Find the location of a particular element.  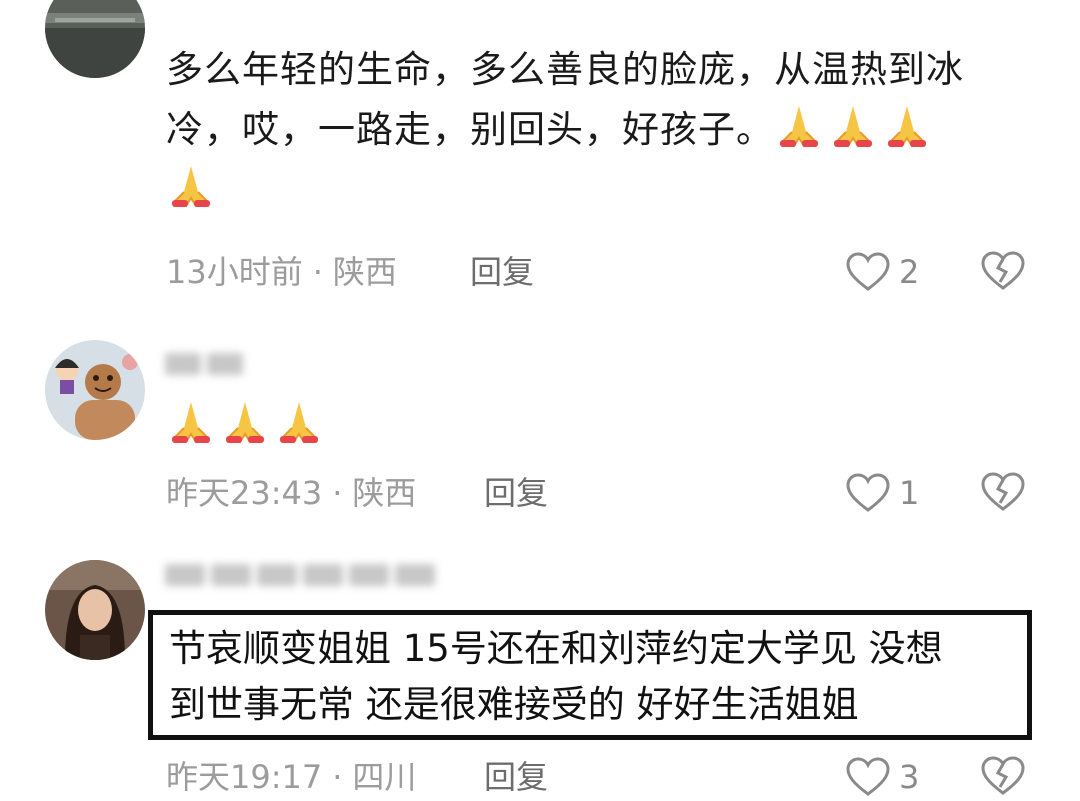

comment-text-line: 冷，哎，一路走，别回头，好孩子。 is located at coordinates (606, 130).